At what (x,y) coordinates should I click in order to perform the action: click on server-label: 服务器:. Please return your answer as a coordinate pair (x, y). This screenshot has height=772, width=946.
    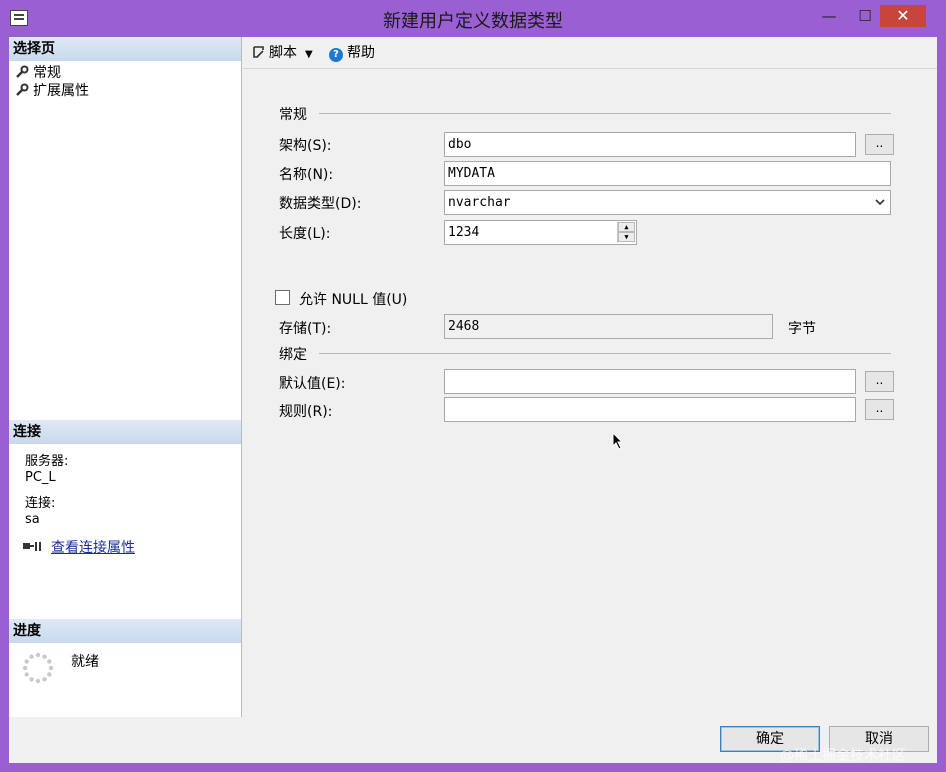
    Looking at the image, I should click on (47, 461).